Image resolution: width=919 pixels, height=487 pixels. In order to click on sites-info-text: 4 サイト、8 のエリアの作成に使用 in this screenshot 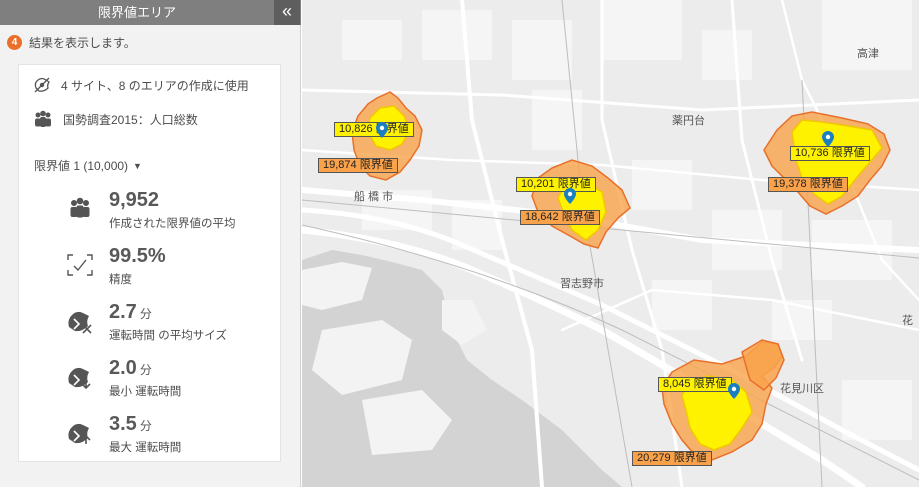, I will do `click(155, 85)`.